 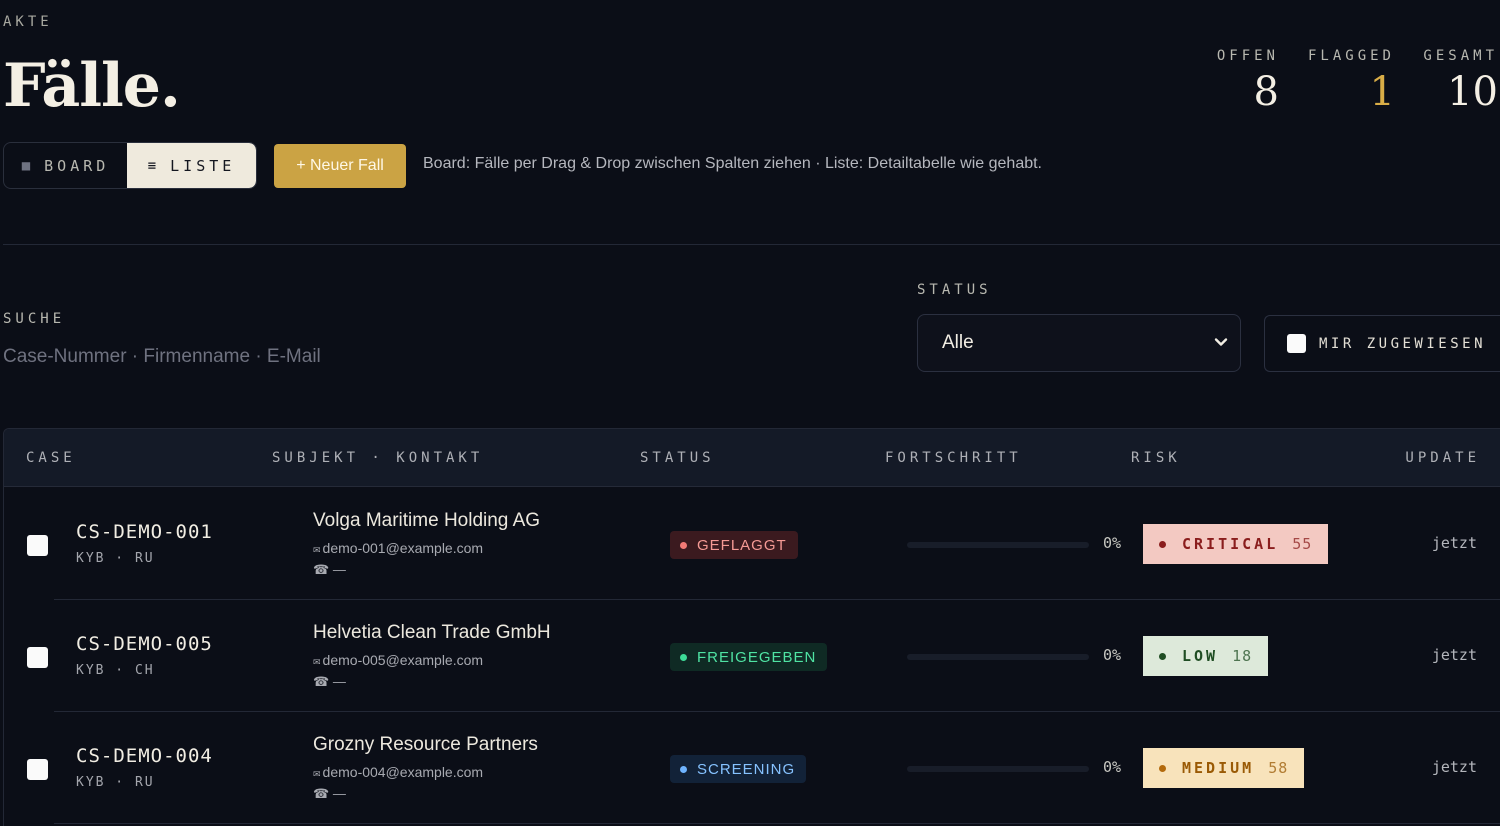 I want to click on case-id: CS-DEMO-005, so click(x=144, y=644).